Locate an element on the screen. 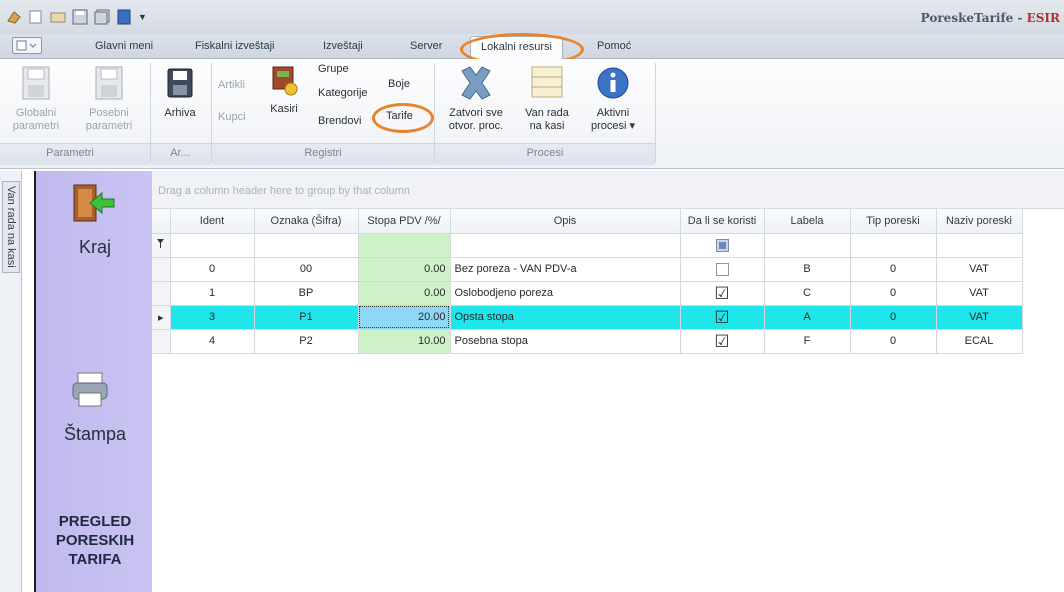 This screenshot has width=1064, height=592. cell-labela: B is located at coordinates (807, 269).